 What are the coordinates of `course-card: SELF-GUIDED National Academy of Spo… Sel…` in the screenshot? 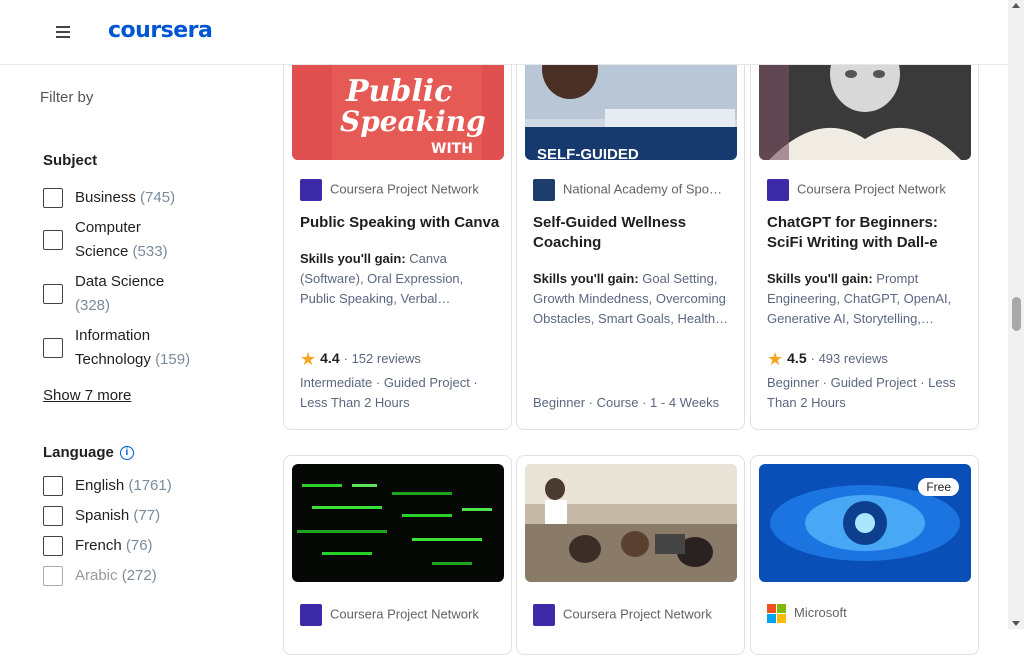 It's located at (630, 230).